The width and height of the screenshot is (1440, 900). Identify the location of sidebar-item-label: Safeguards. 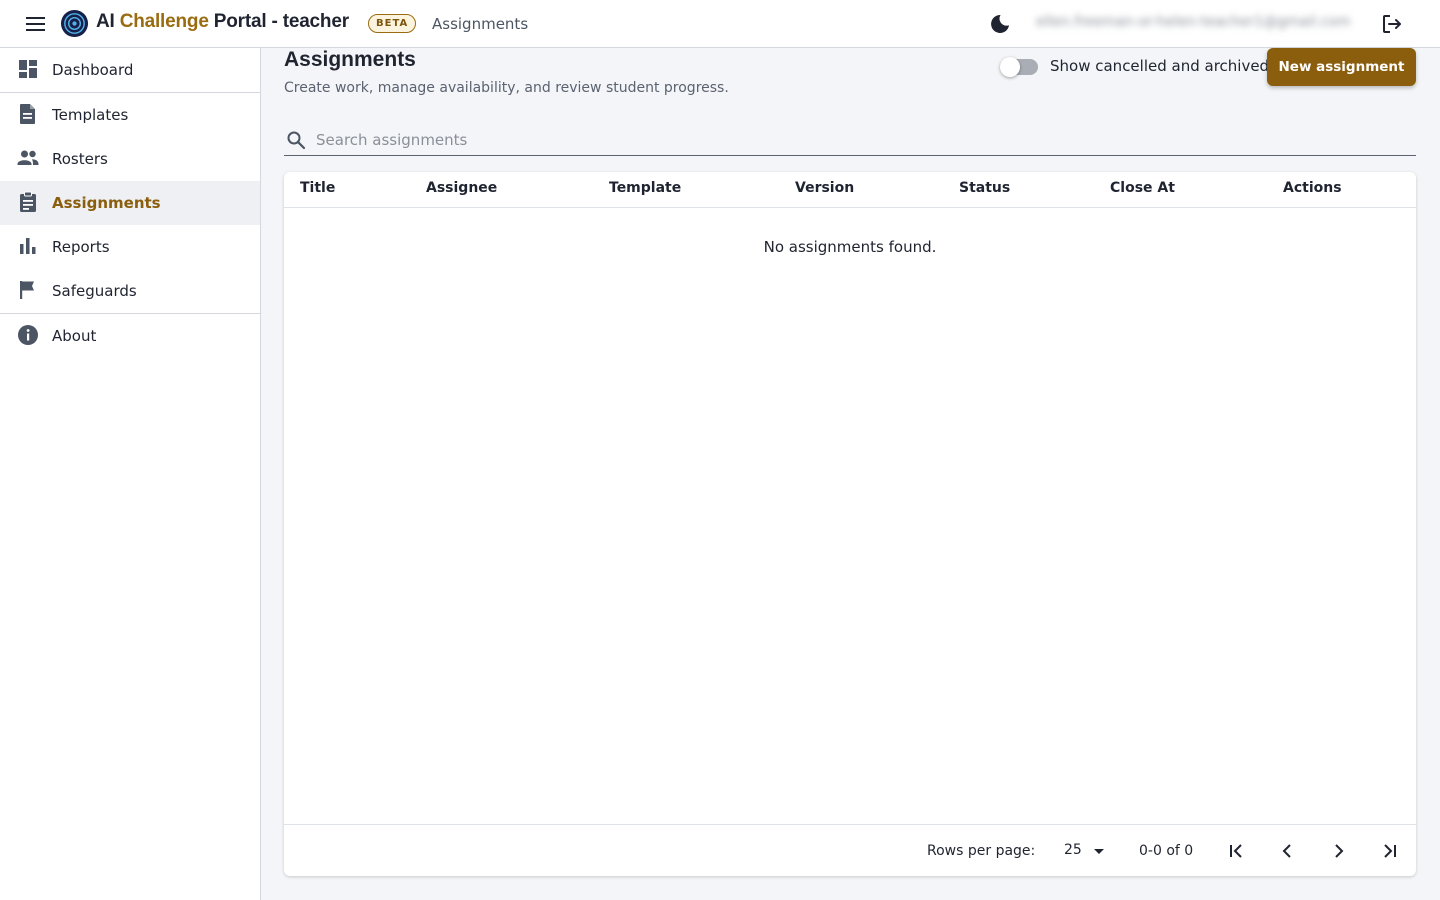
(94, 291).